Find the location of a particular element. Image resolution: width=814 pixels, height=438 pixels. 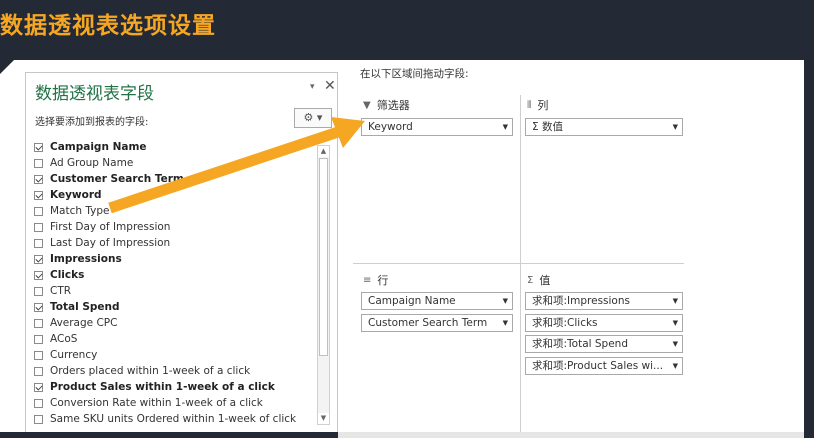

field-item: Average CPC is located at coordinates (175, 323).